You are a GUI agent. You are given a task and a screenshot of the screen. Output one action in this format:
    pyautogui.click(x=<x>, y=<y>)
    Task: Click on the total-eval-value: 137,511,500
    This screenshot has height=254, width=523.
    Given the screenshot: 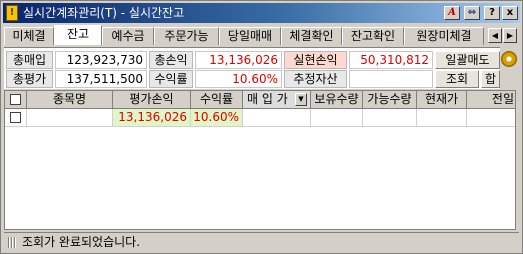 What is the action you would take?
    pyautogui.click(x=101, y=79)
    